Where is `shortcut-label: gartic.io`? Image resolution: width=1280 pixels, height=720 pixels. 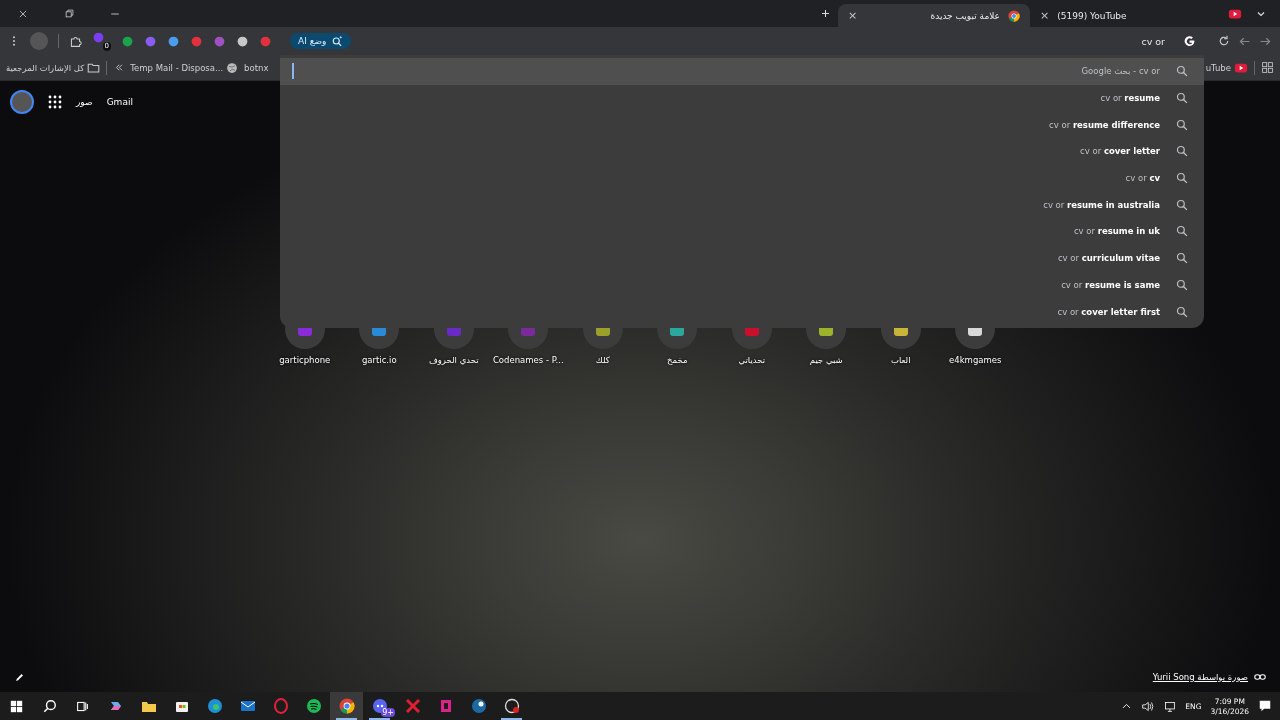 shortcut-label: gartic.io is located at coordinates (379, 360).